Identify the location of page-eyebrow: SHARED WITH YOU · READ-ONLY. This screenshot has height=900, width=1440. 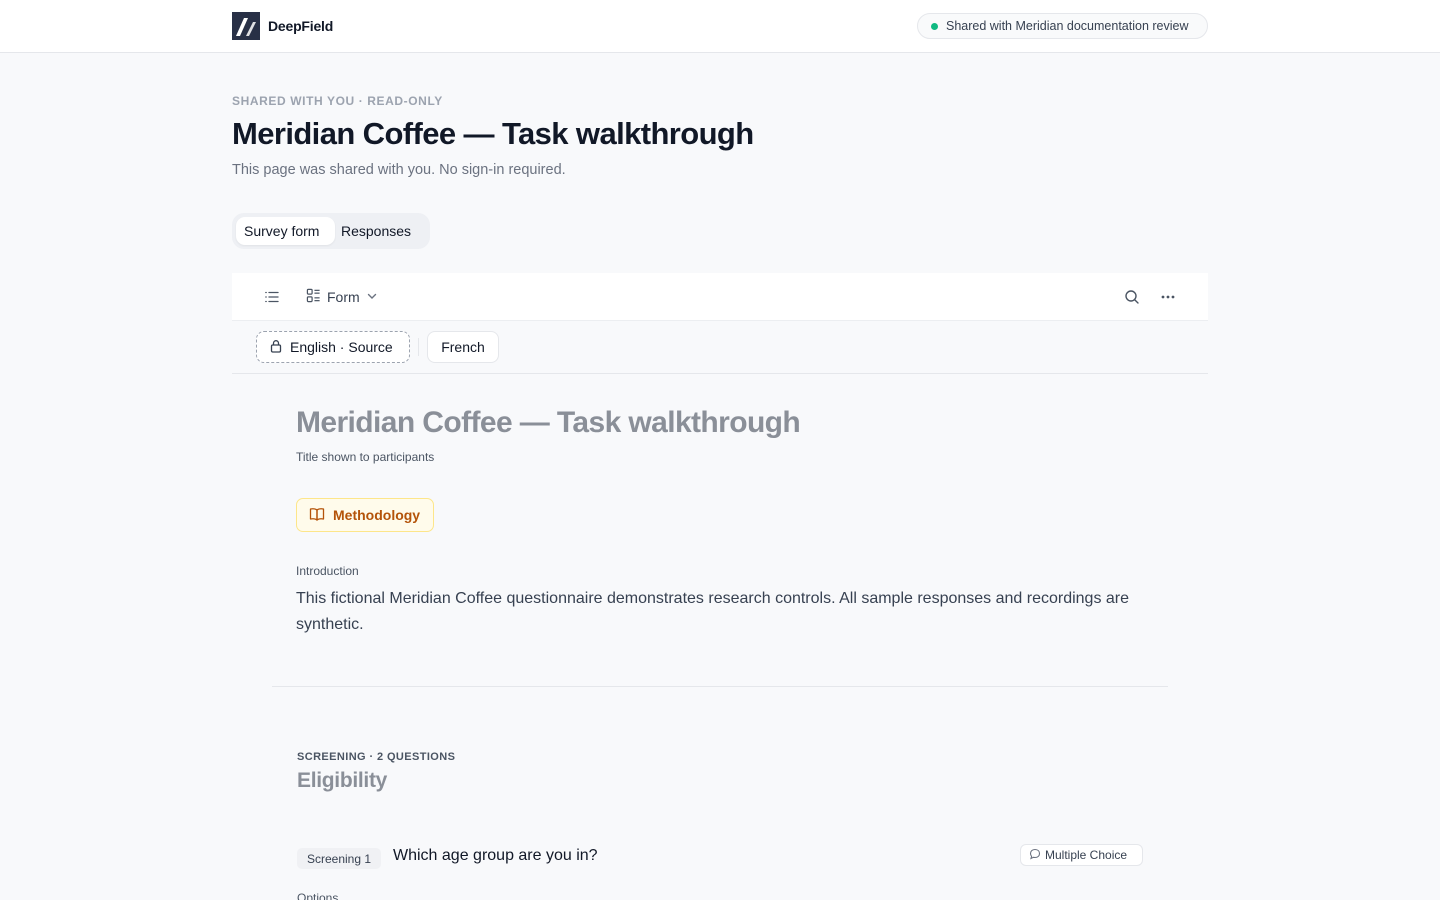
(337, 101).